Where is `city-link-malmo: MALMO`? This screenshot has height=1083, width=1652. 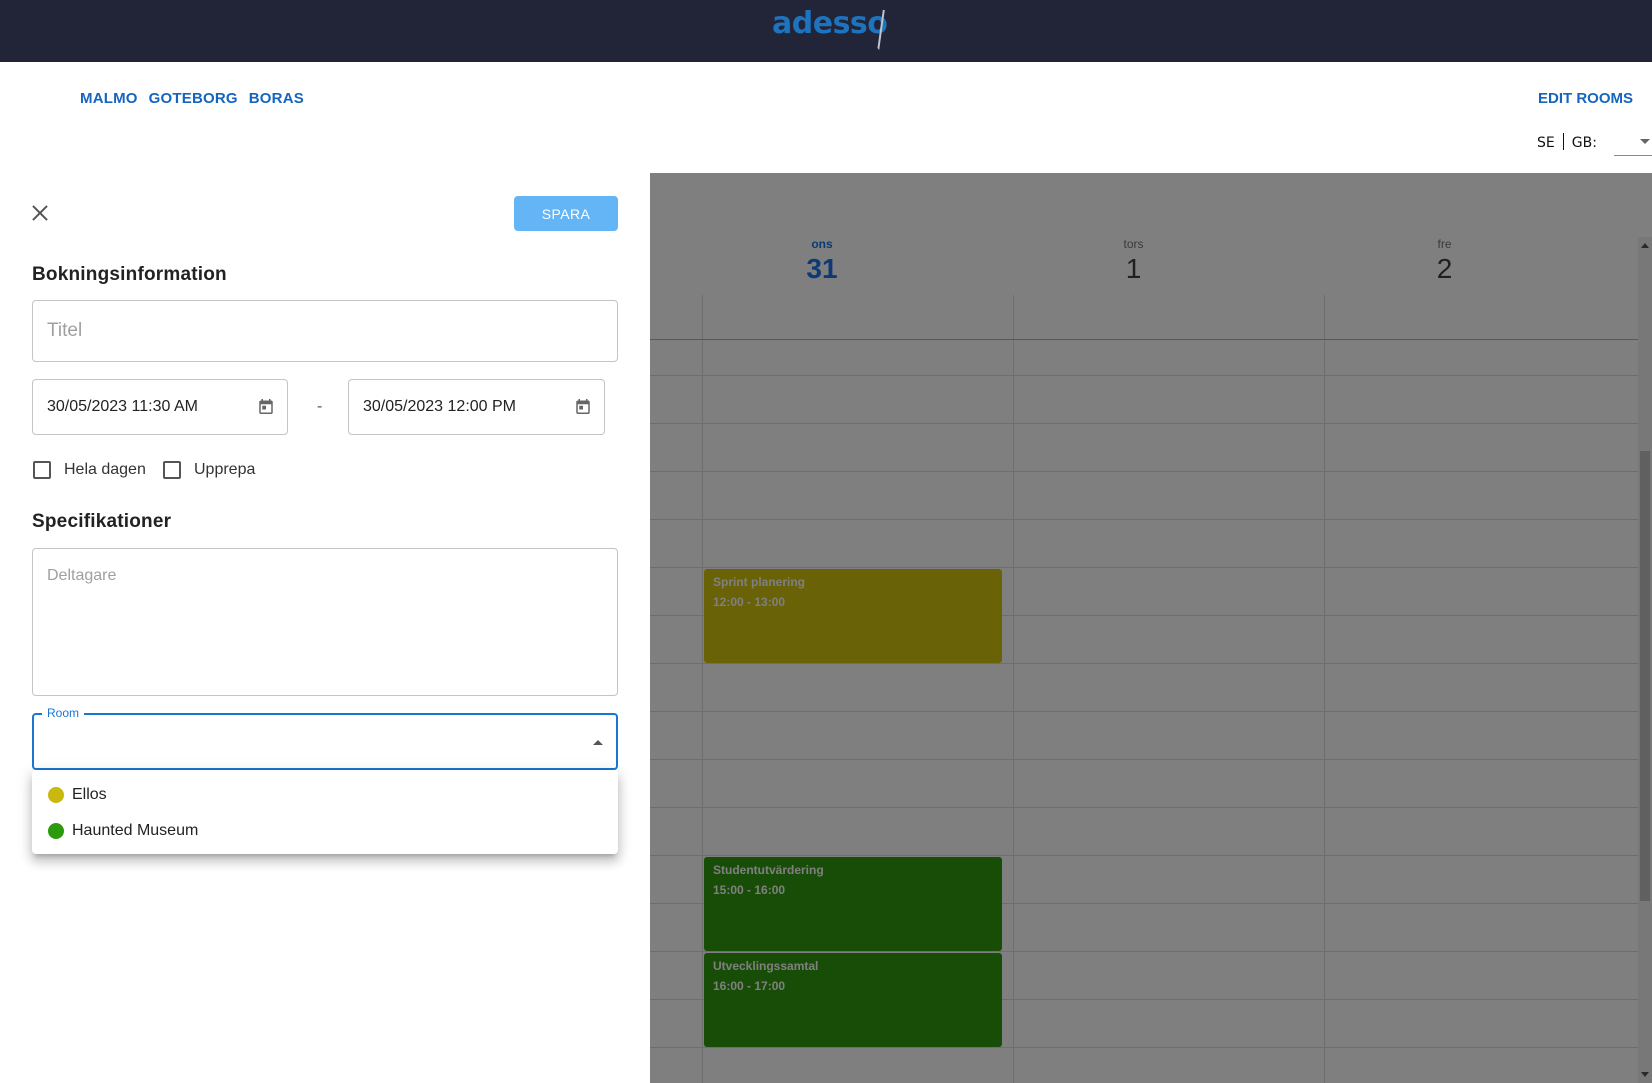 city-link-malmo: MALMO is located at coordinates (109, 98).